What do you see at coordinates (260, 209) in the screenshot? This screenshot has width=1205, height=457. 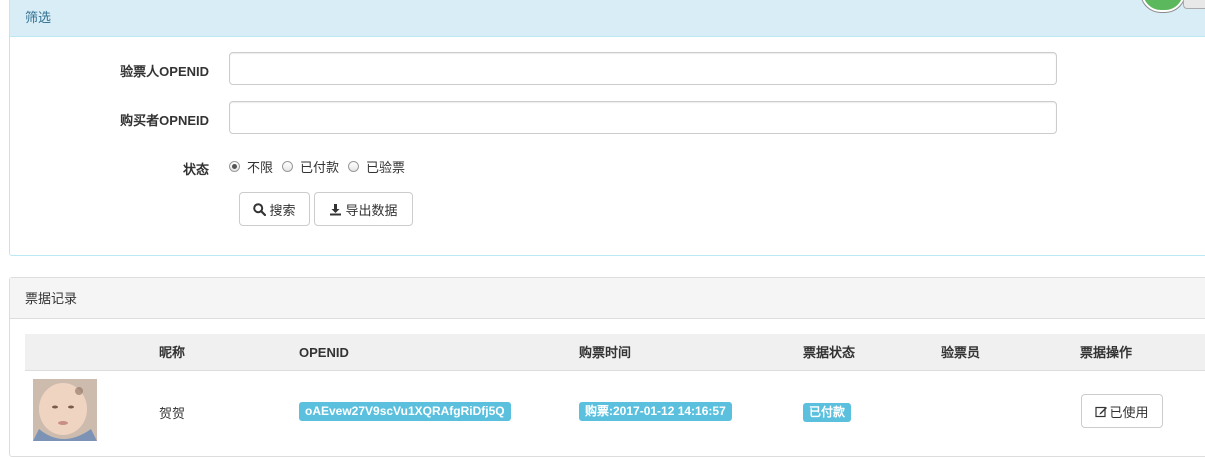 I see `search-icon` at bounding box center [260, 209].